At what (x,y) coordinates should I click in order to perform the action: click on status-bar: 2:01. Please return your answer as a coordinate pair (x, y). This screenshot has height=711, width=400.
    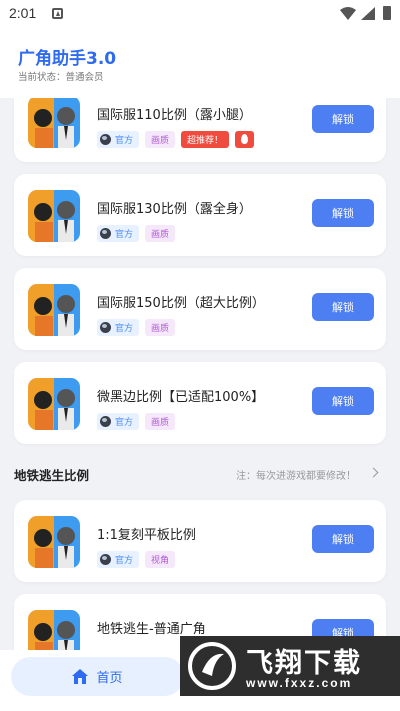
    Looking at the image, I should click on (200, 14).